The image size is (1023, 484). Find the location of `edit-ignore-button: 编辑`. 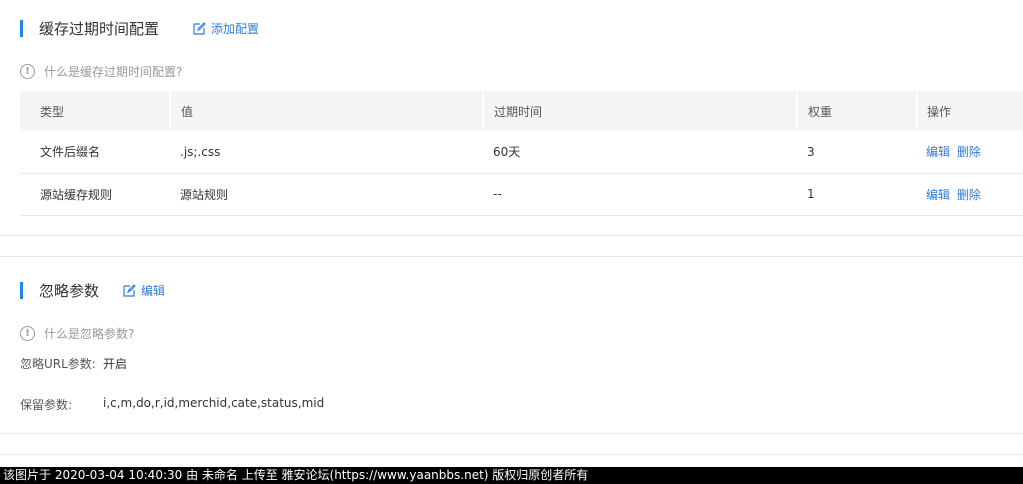

edit-ignore-button: 编辑 is located at coordinates (144, 290).